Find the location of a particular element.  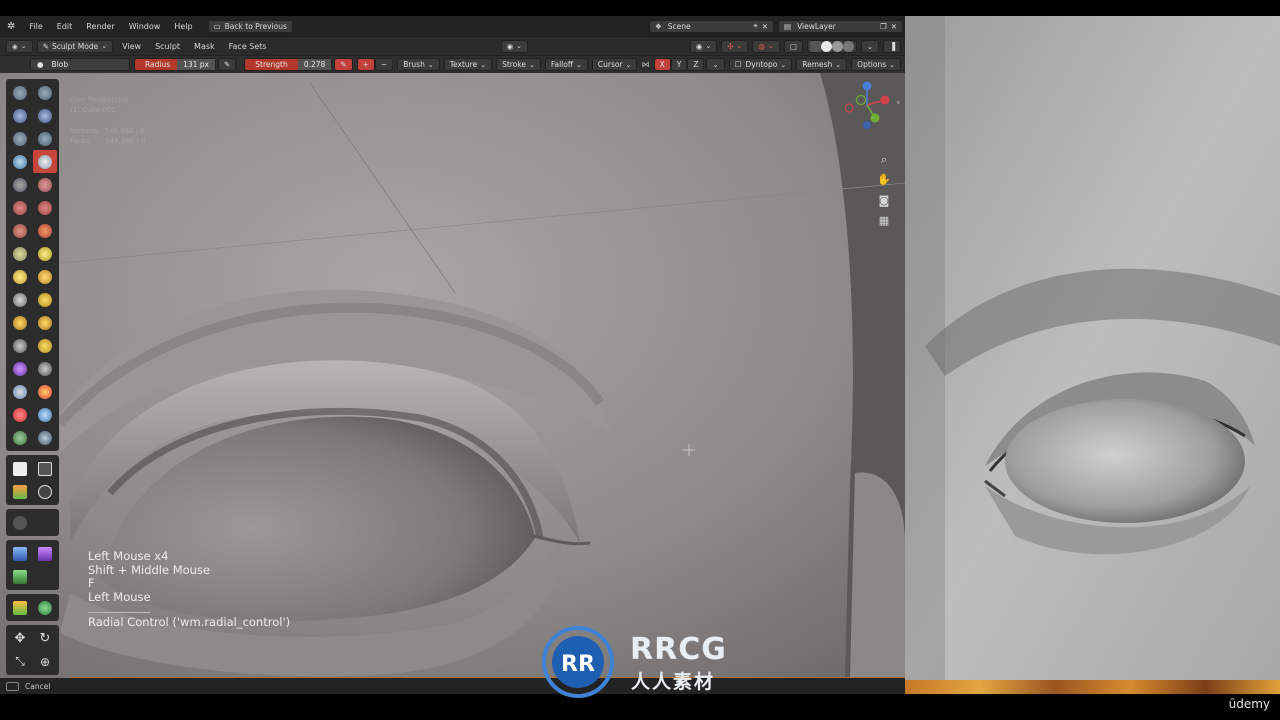

rotate-brush-tool is located at coordinates (45, 322).